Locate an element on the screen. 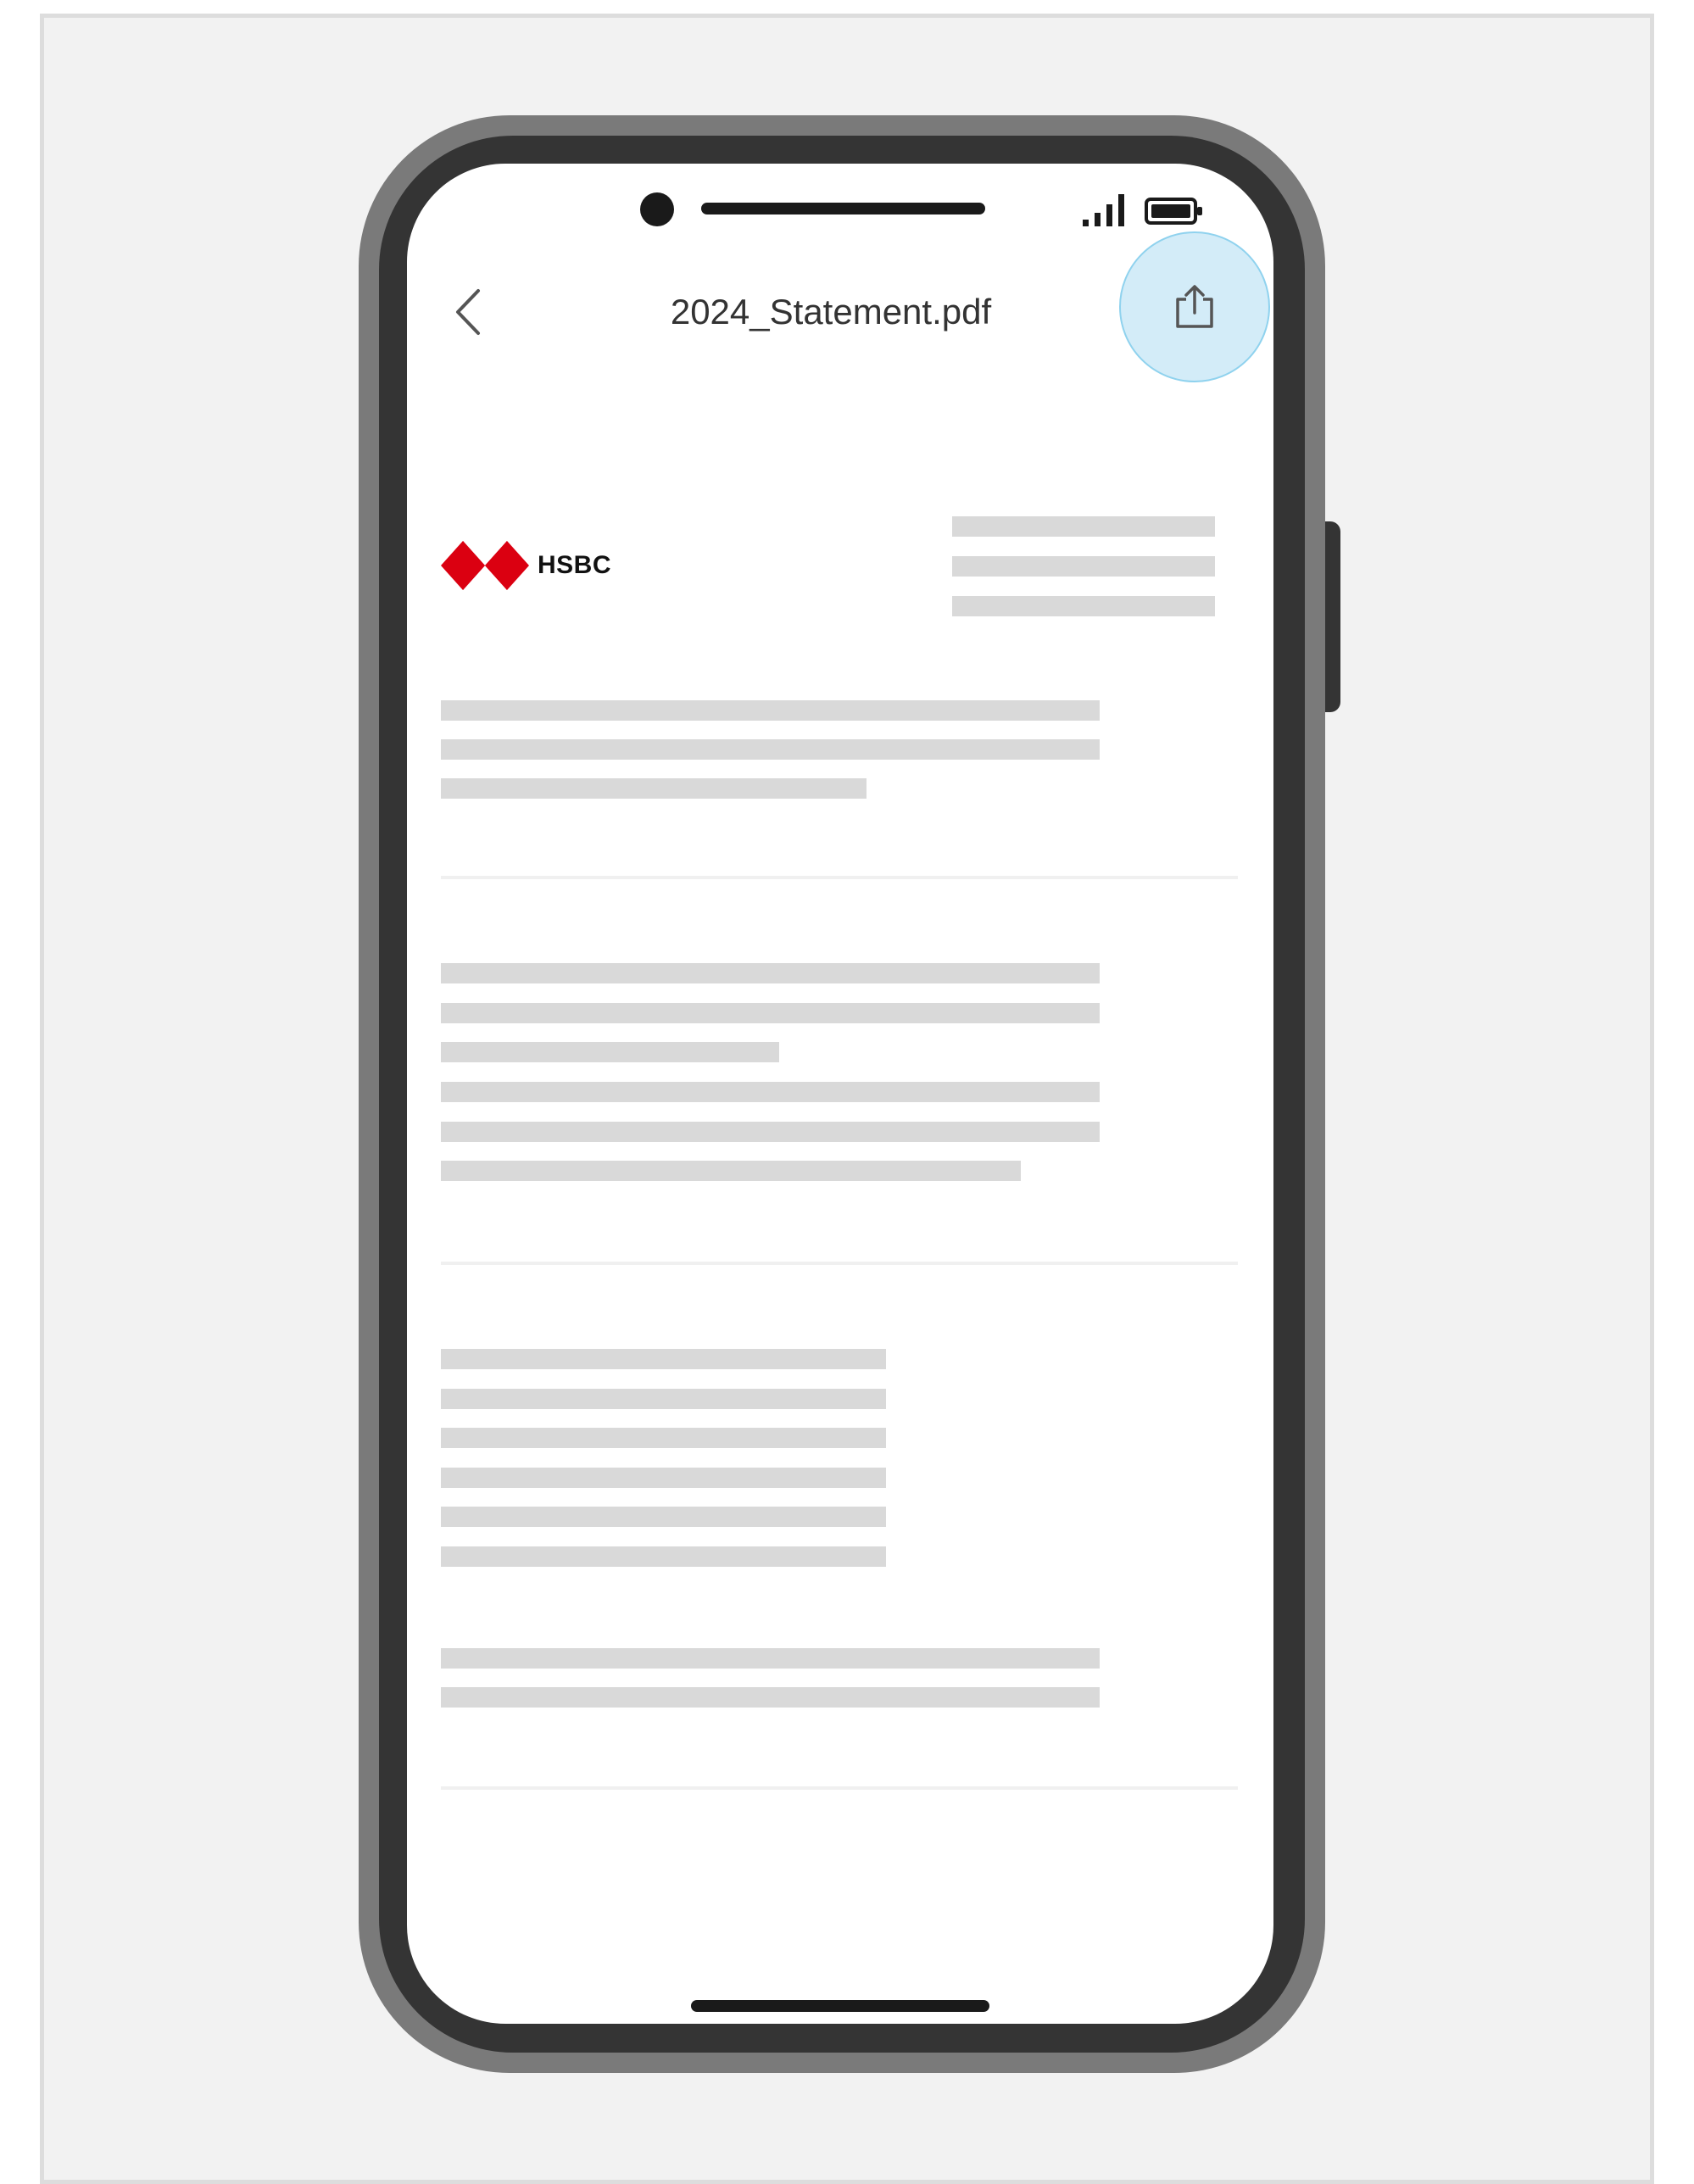  share-button is located at coordinates (1194, 307).